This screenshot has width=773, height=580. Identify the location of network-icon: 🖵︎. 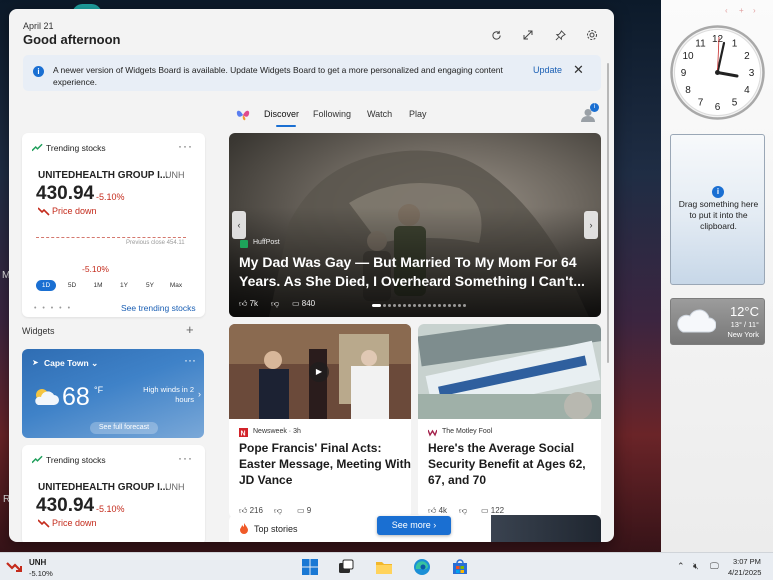
(714, 566).